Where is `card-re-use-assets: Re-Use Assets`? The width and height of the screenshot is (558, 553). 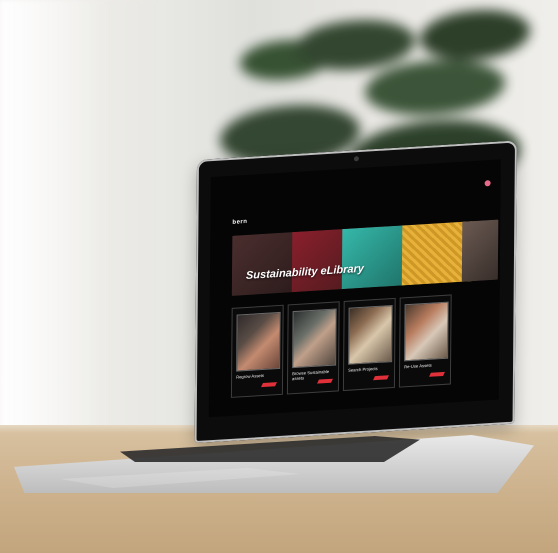 card-re-use-assets: Re-Use Assets is located at coordinates (425, 341).